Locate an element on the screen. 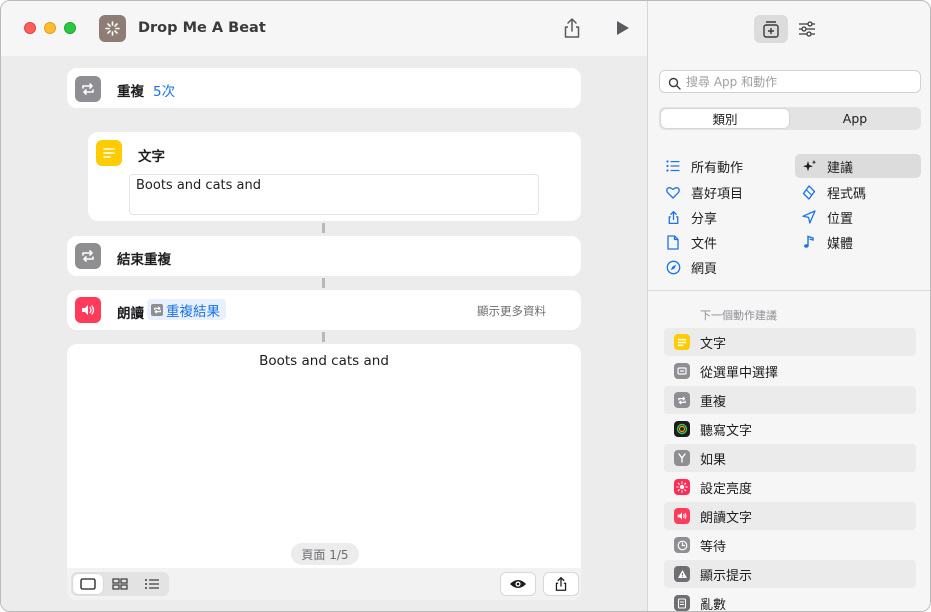  compass-icon is located at coordinates (673, 267).